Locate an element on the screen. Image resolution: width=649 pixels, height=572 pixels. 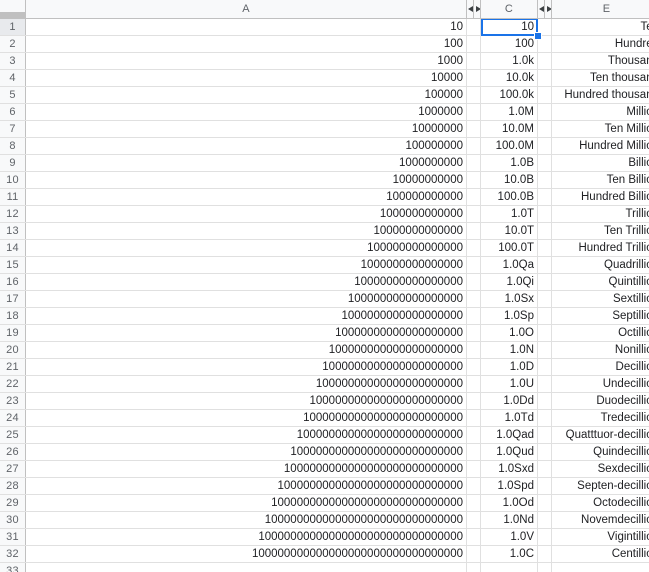
cell-a26: 100000000000000000000000000 is located at coordinates (246, 452).